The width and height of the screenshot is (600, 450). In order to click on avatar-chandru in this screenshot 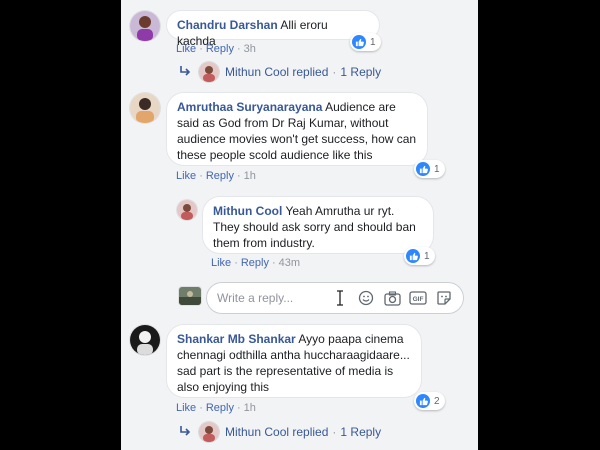, I will do `click(145, 26)`.